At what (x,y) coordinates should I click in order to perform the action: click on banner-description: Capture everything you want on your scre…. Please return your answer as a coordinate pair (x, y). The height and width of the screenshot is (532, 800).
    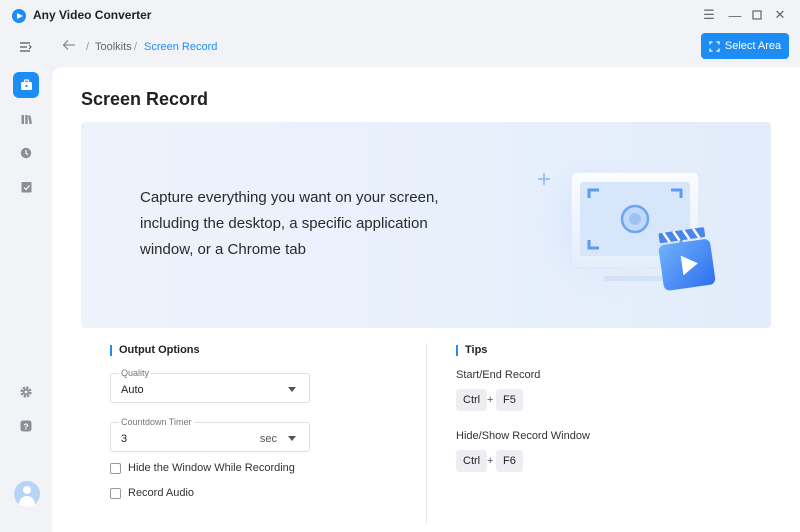
    Looking at the image, I should click on (289, 223).